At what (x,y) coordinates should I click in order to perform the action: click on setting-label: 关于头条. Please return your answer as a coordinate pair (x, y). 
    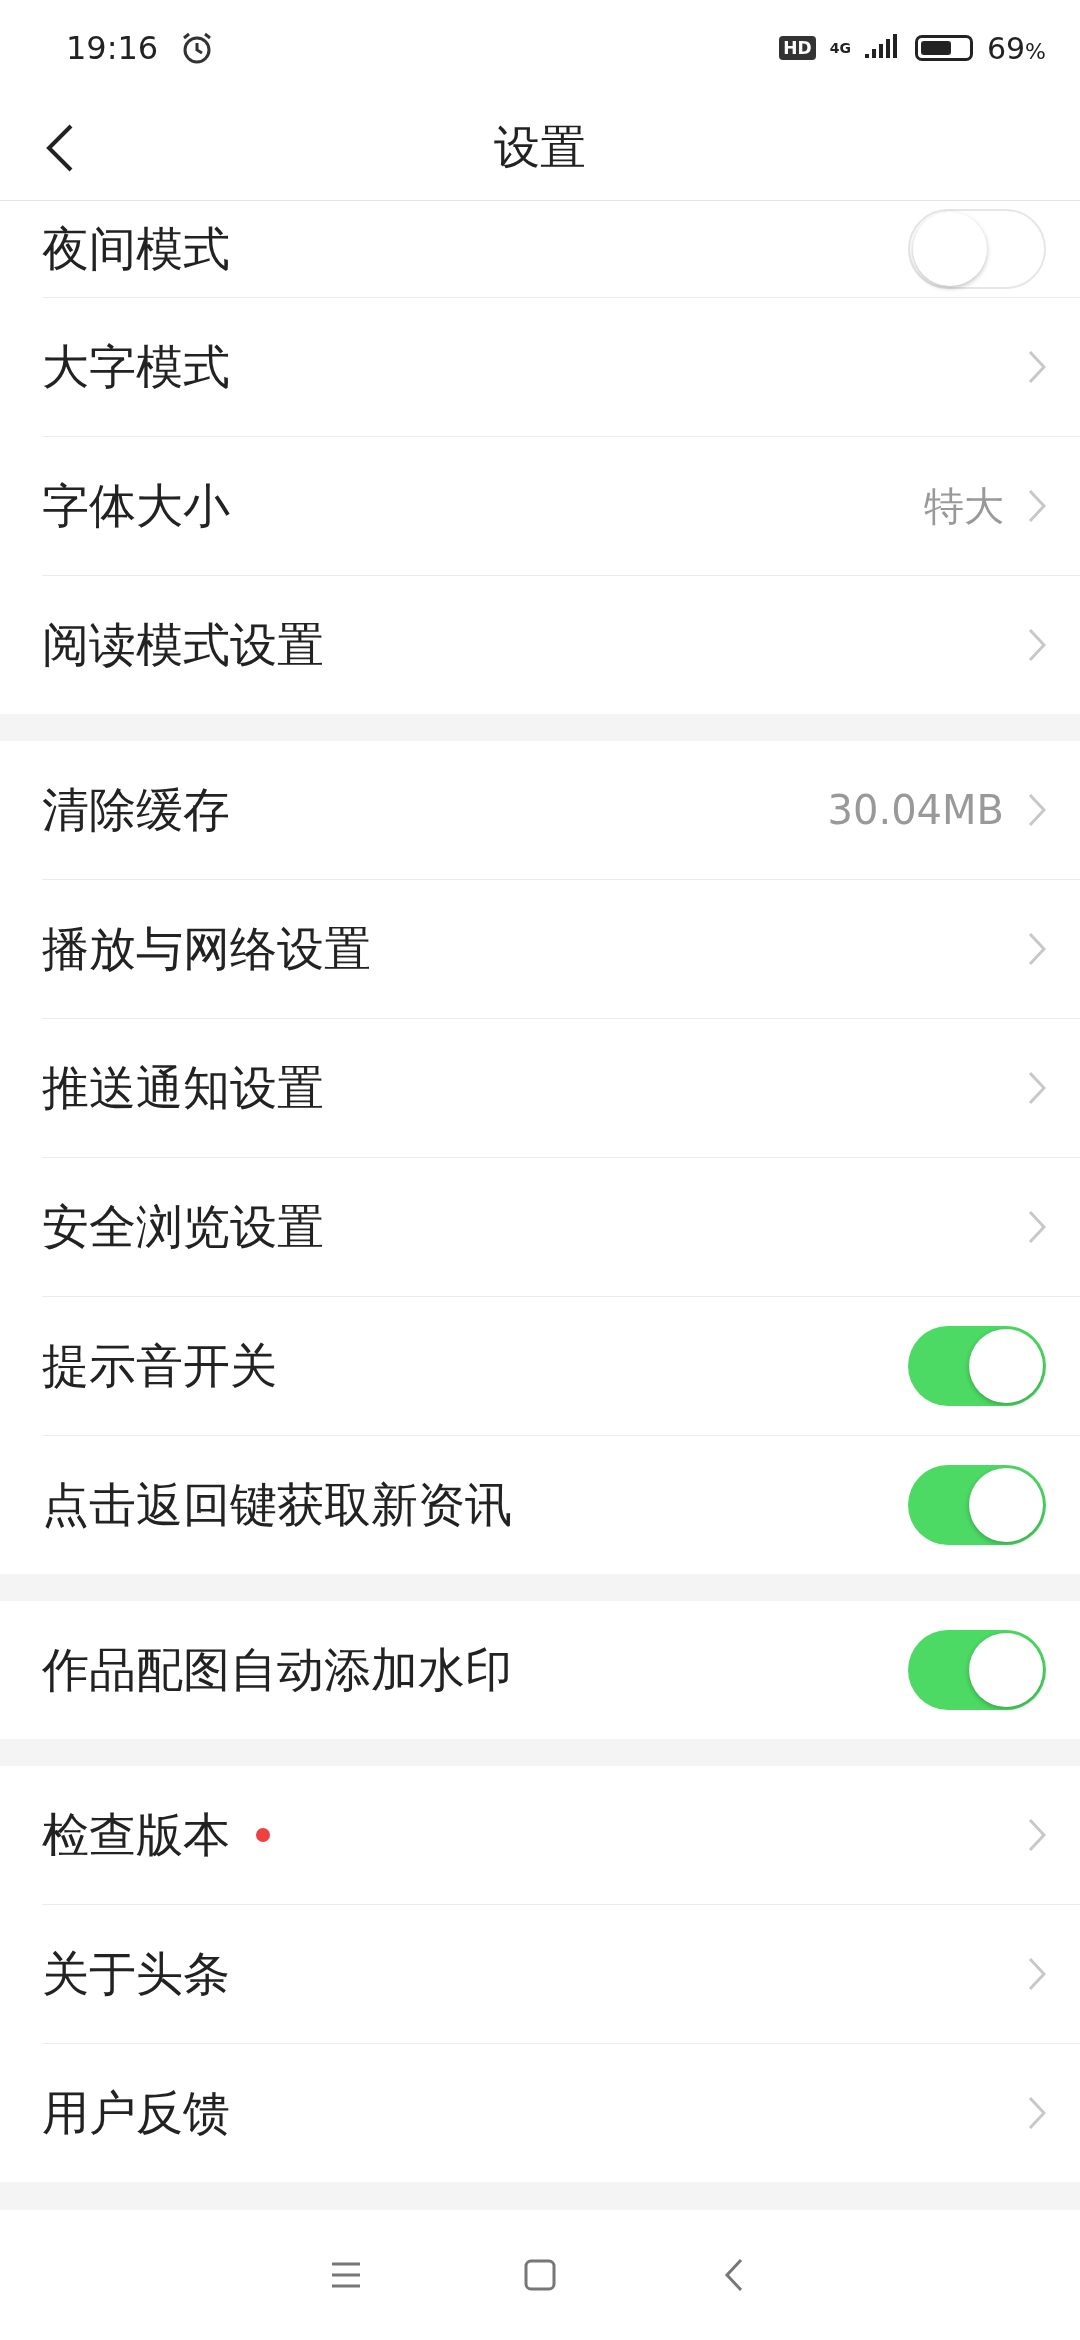
    Looking at the image, I should click on (136, 1973).